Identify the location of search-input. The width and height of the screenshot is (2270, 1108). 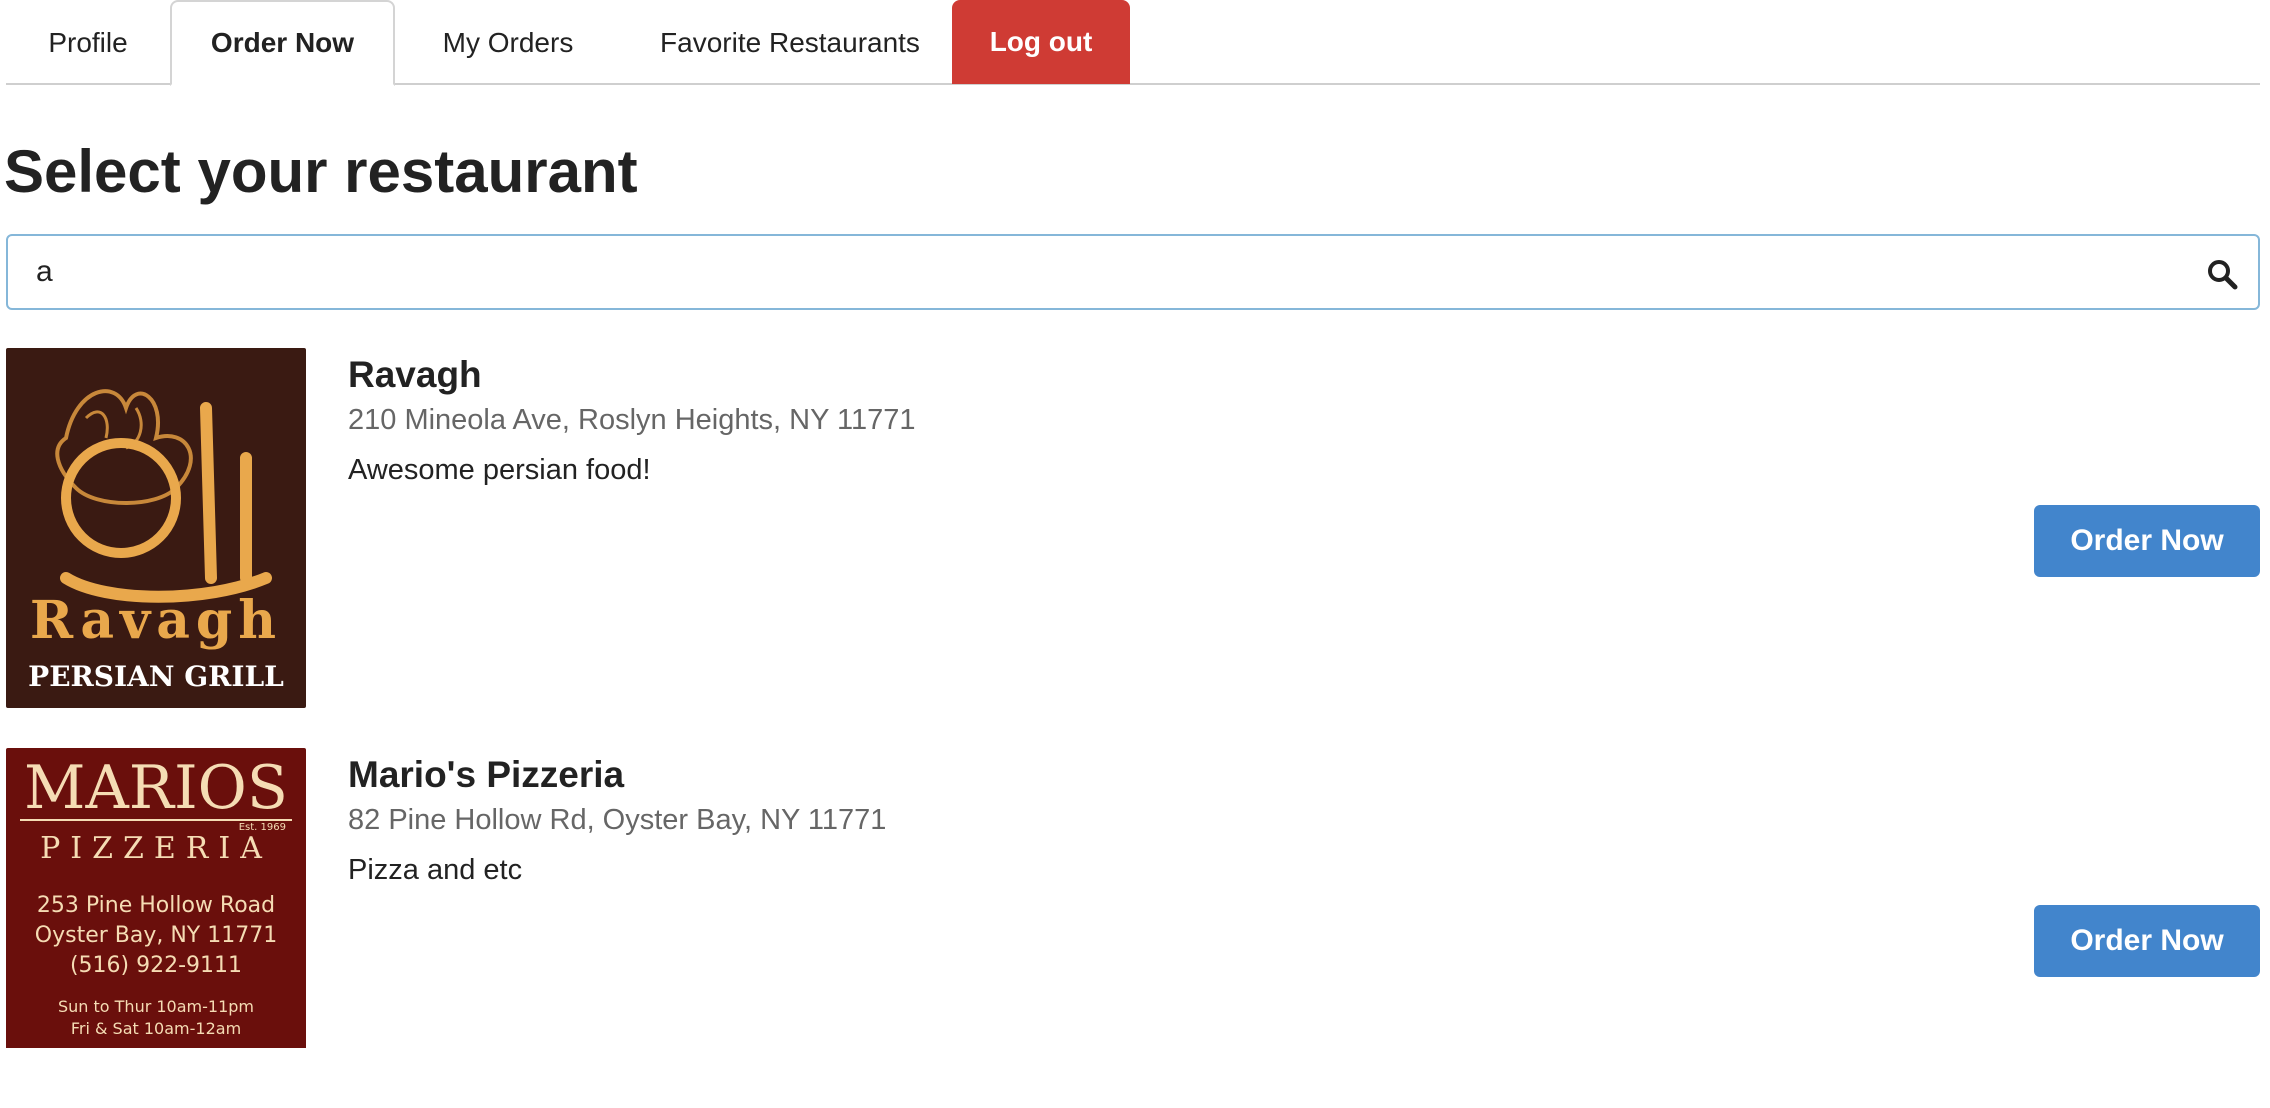
(1099, 272).